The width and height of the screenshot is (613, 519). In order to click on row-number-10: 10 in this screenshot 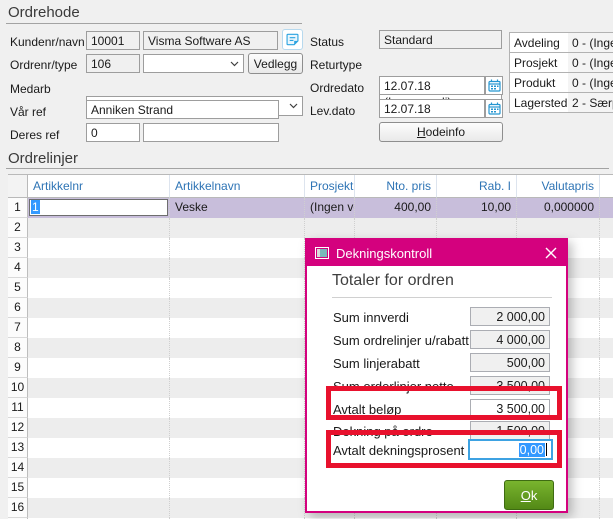, I will do `click(18, 388)`.